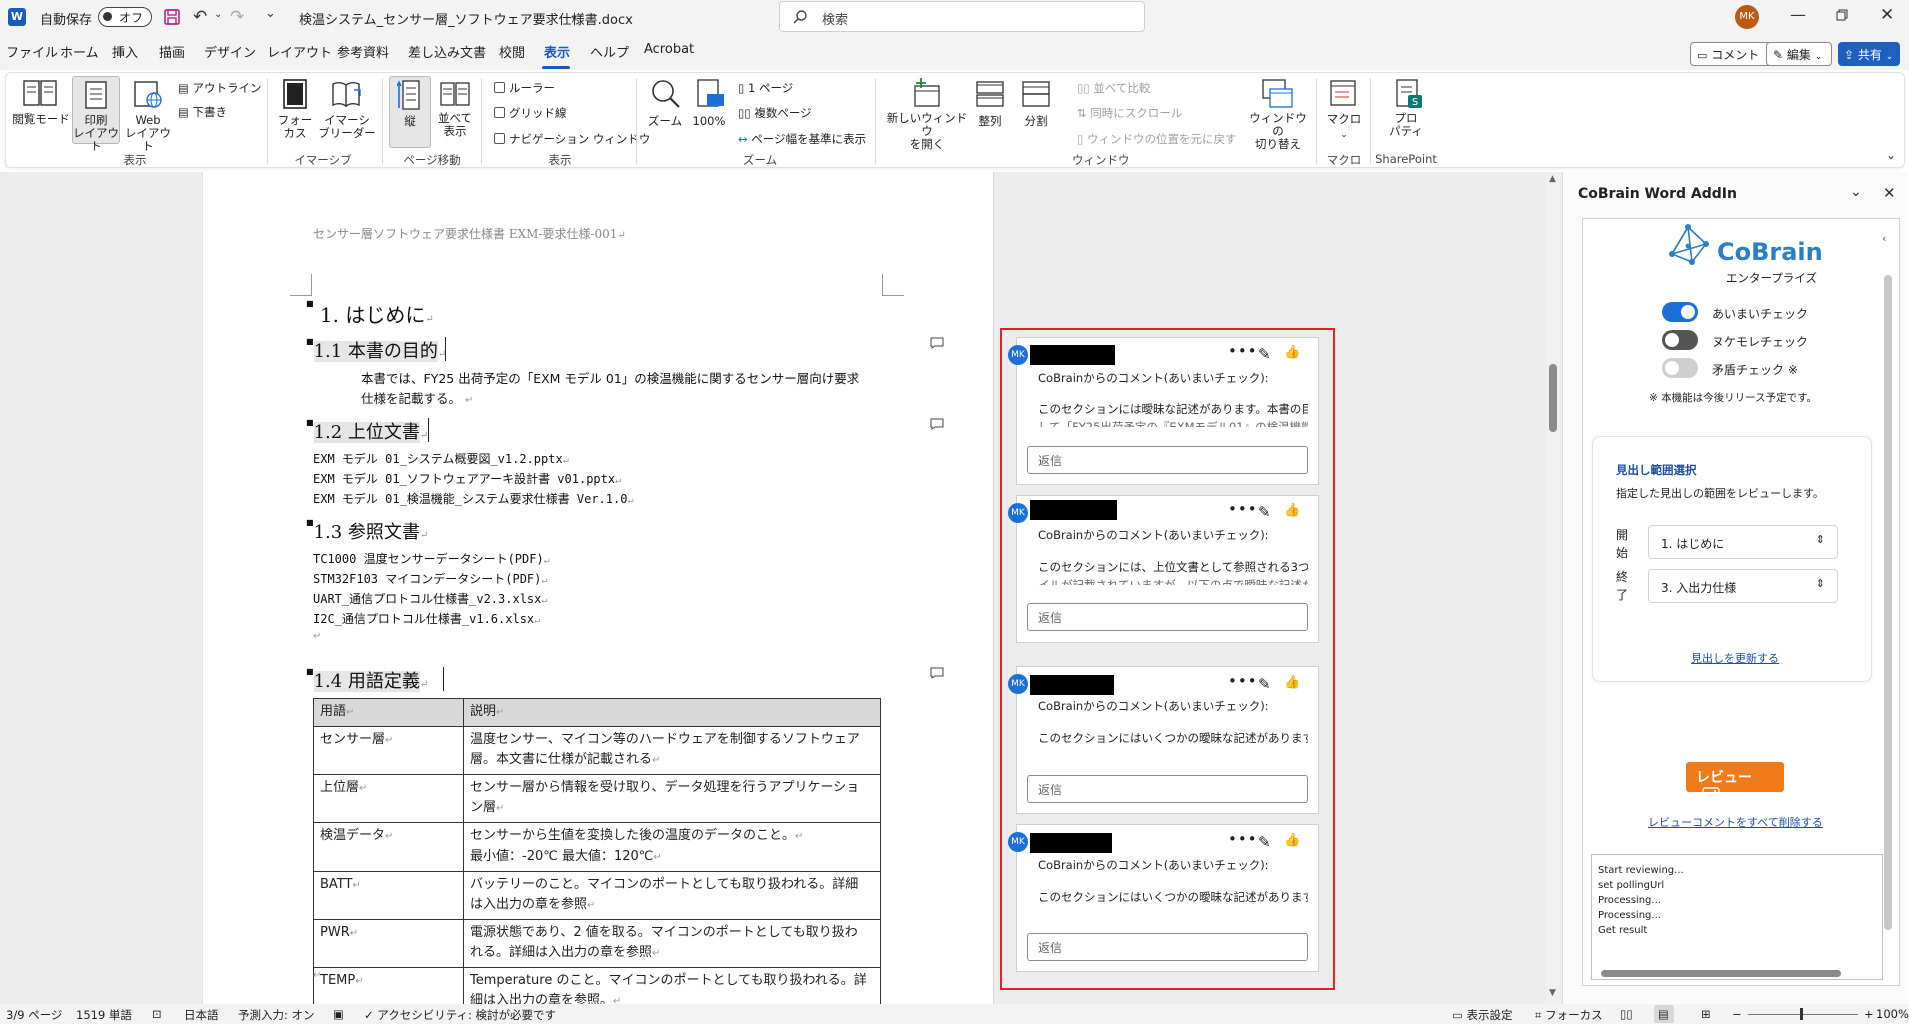  What do you see at coordinates (367, 431) in the screenshot?
I see `heading-1-2: ■1.2 上位文書↵` at bounding box center [367, 431].